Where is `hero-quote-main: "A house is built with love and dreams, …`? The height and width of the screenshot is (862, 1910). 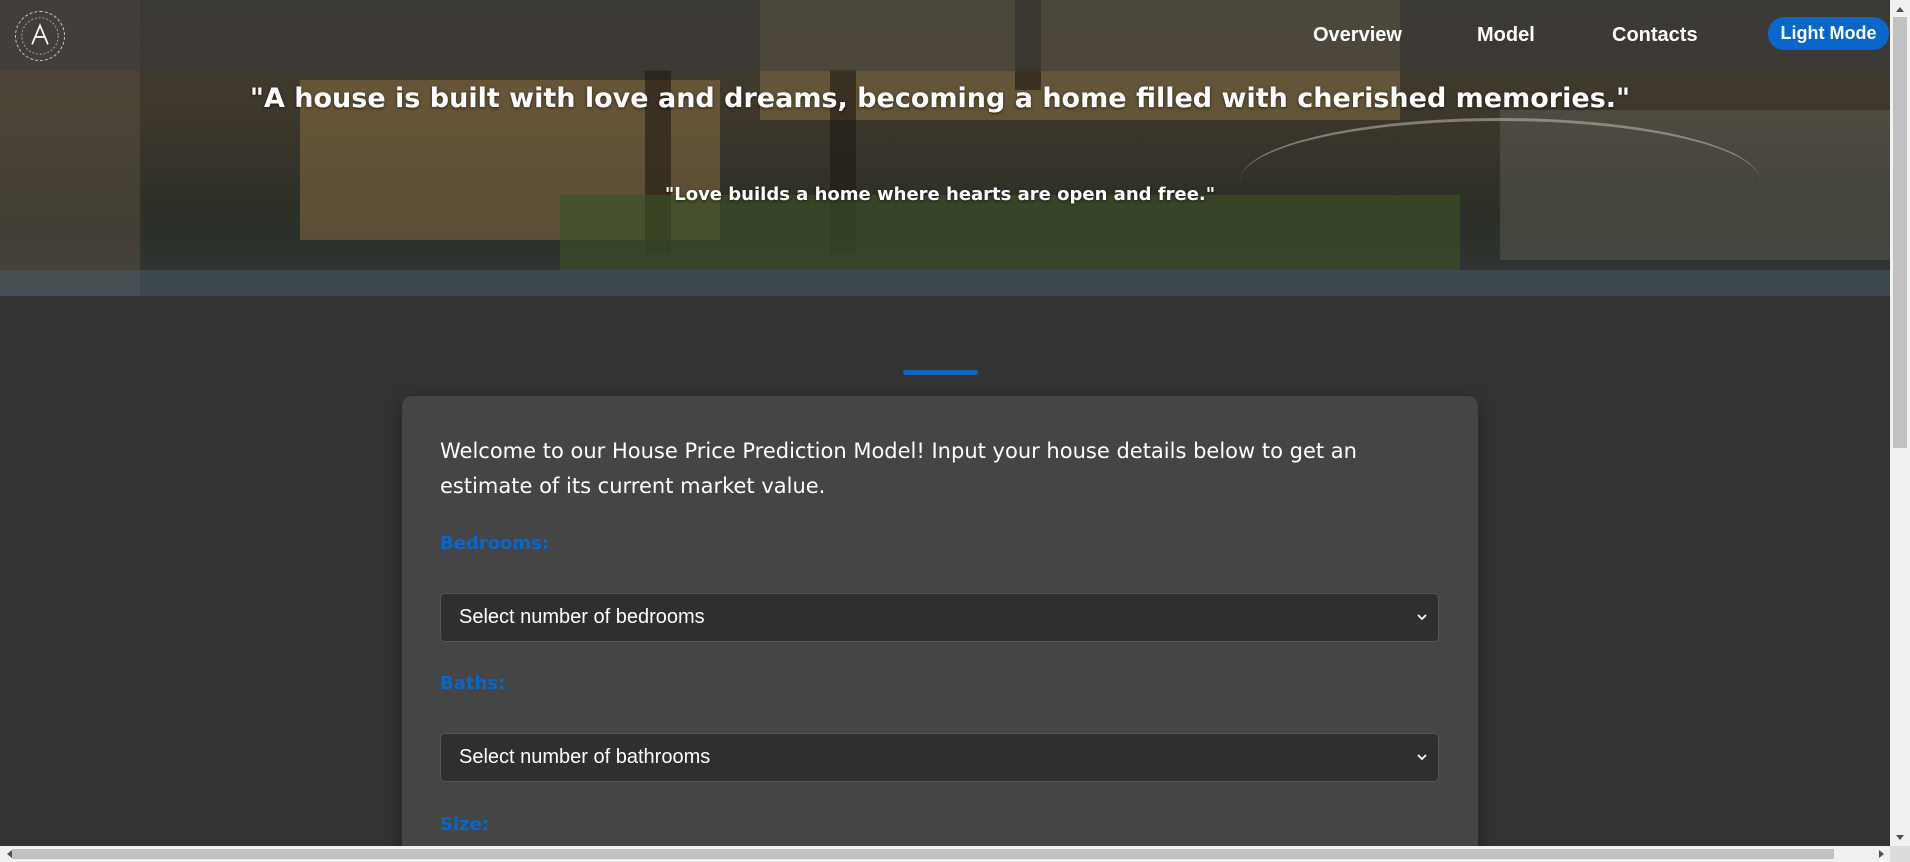
hero-quote-main: "A house is built with love and dreams, … is located at coordinates (940, 98).